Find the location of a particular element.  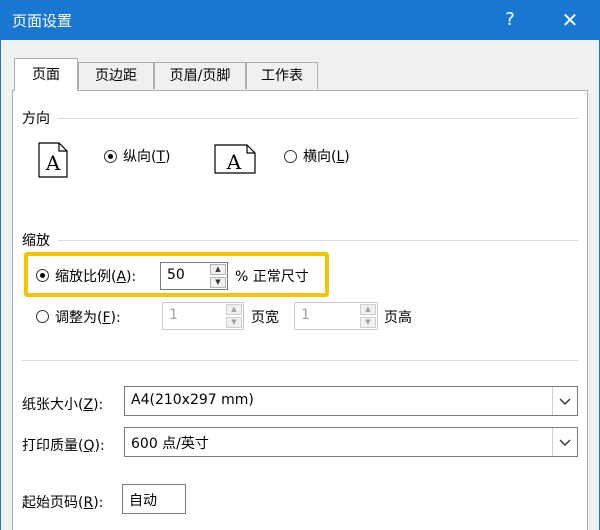

tab-page: 页面 is located at coordinates (46, 74).